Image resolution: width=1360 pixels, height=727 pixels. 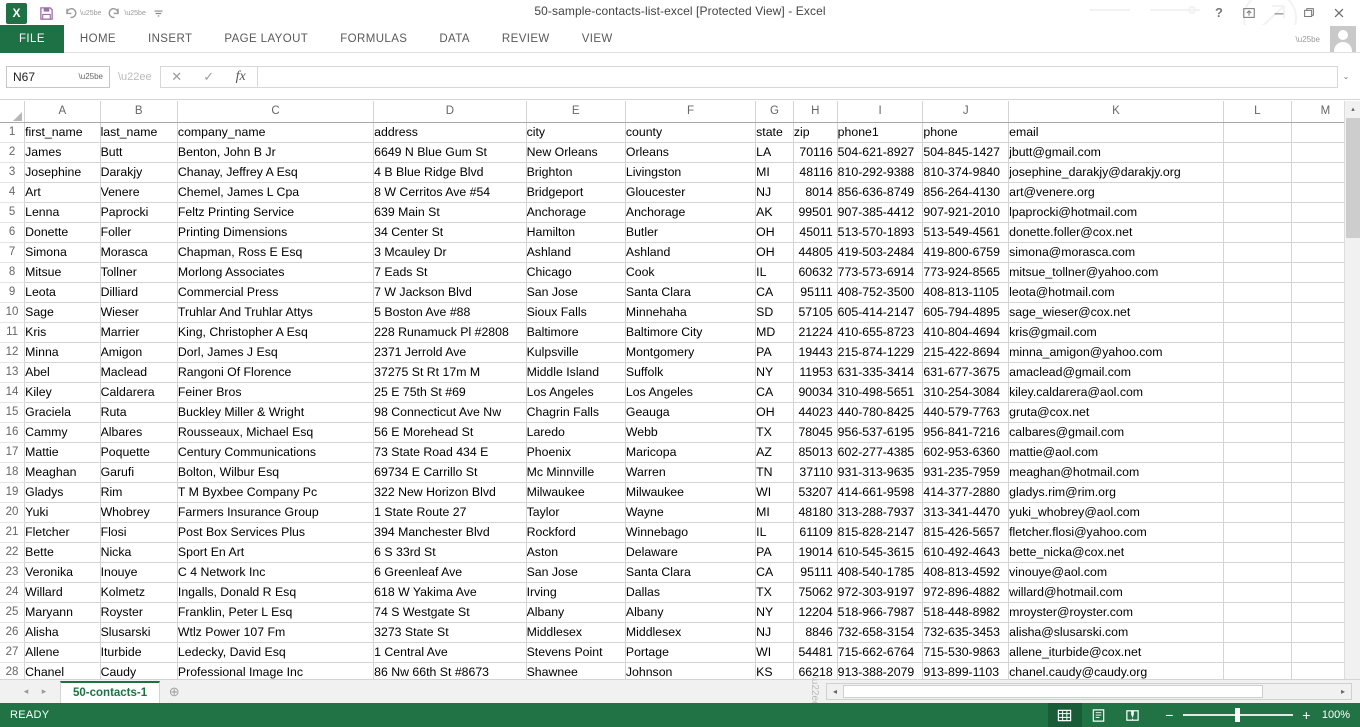 I want to click on cell-K4: art@venere.org, so click(x=1116, y=192).